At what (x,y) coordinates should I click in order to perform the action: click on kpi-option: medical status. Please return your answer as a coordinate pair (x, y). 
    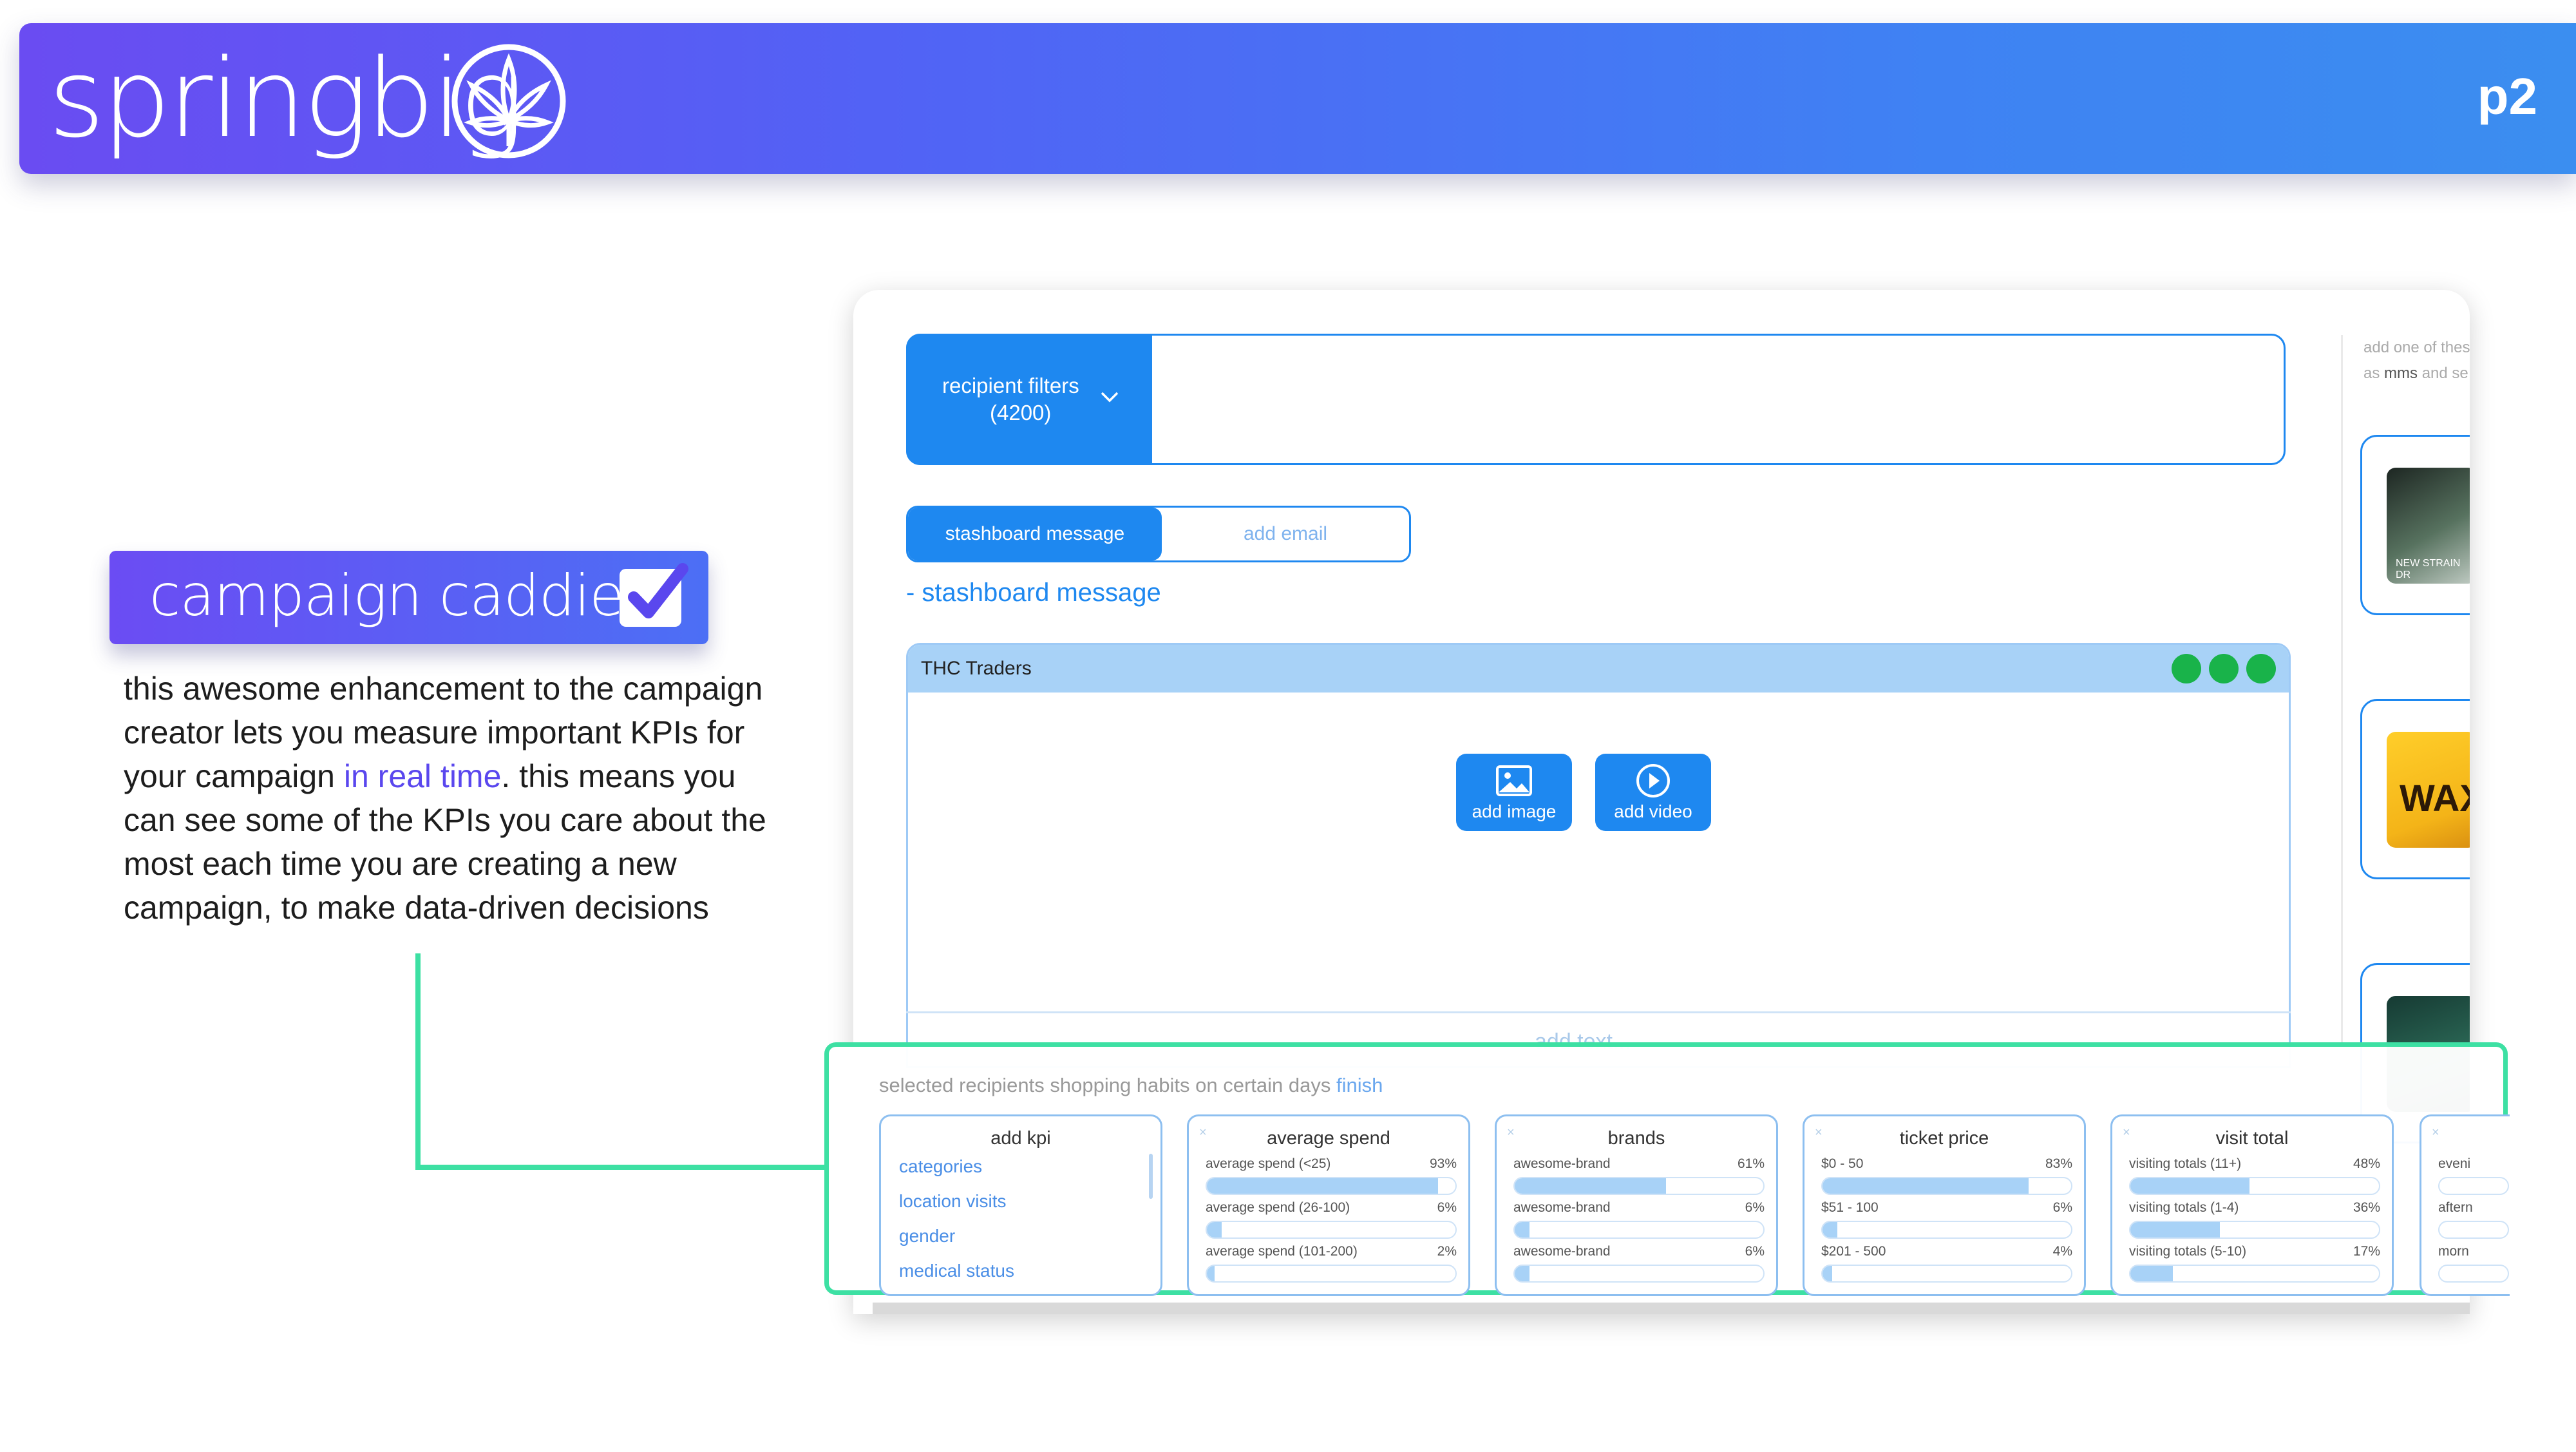
    Looking at the image, I should click on (956, 1271).